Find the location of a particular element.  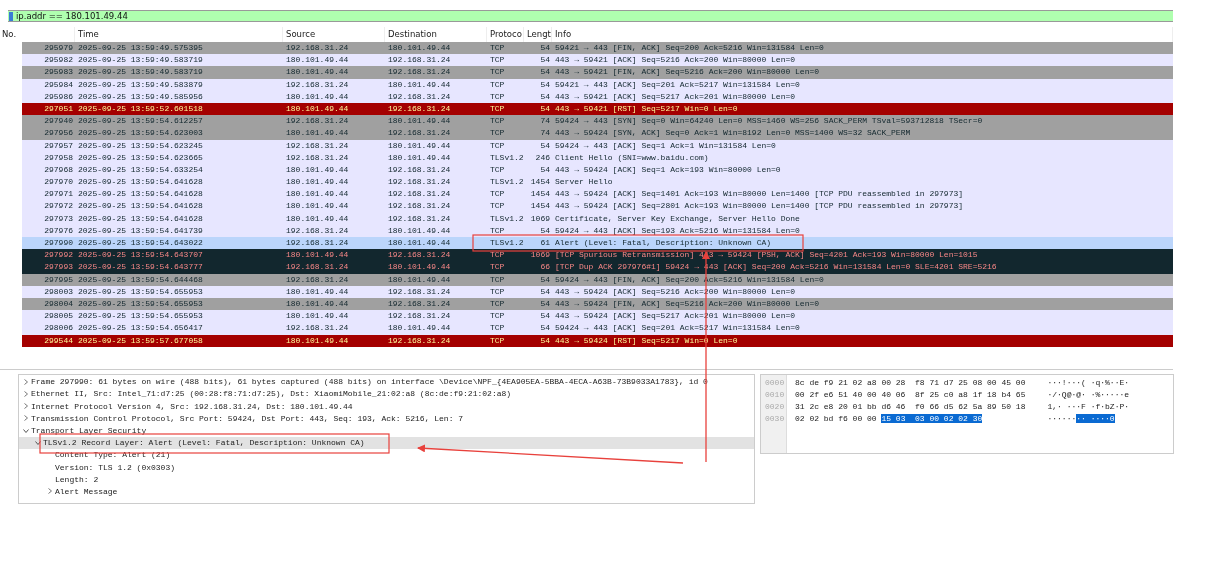

packet-row: 295983 2025-09-25 13:59:49.583719 180.101.49.44 192.168.31.24 TCP 54 443 → 59421 [FIN, ACK] Seq=5216 Ack=200 Win=80000 Len=0 is located at coordinates (597, 72).